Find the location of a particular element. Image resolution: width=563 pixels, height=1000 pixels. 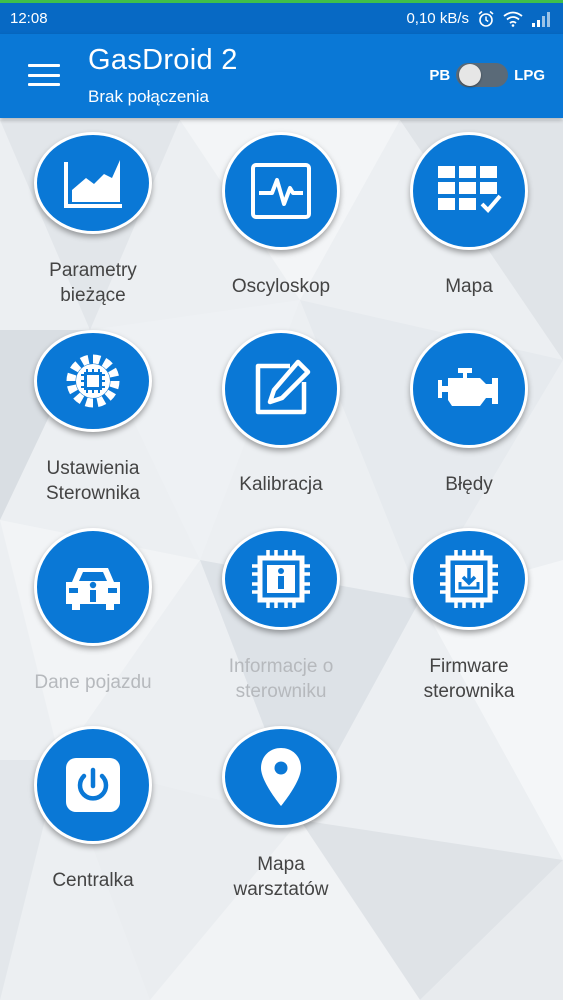

status-time: 12:08 is located at coordinates (29, 18).